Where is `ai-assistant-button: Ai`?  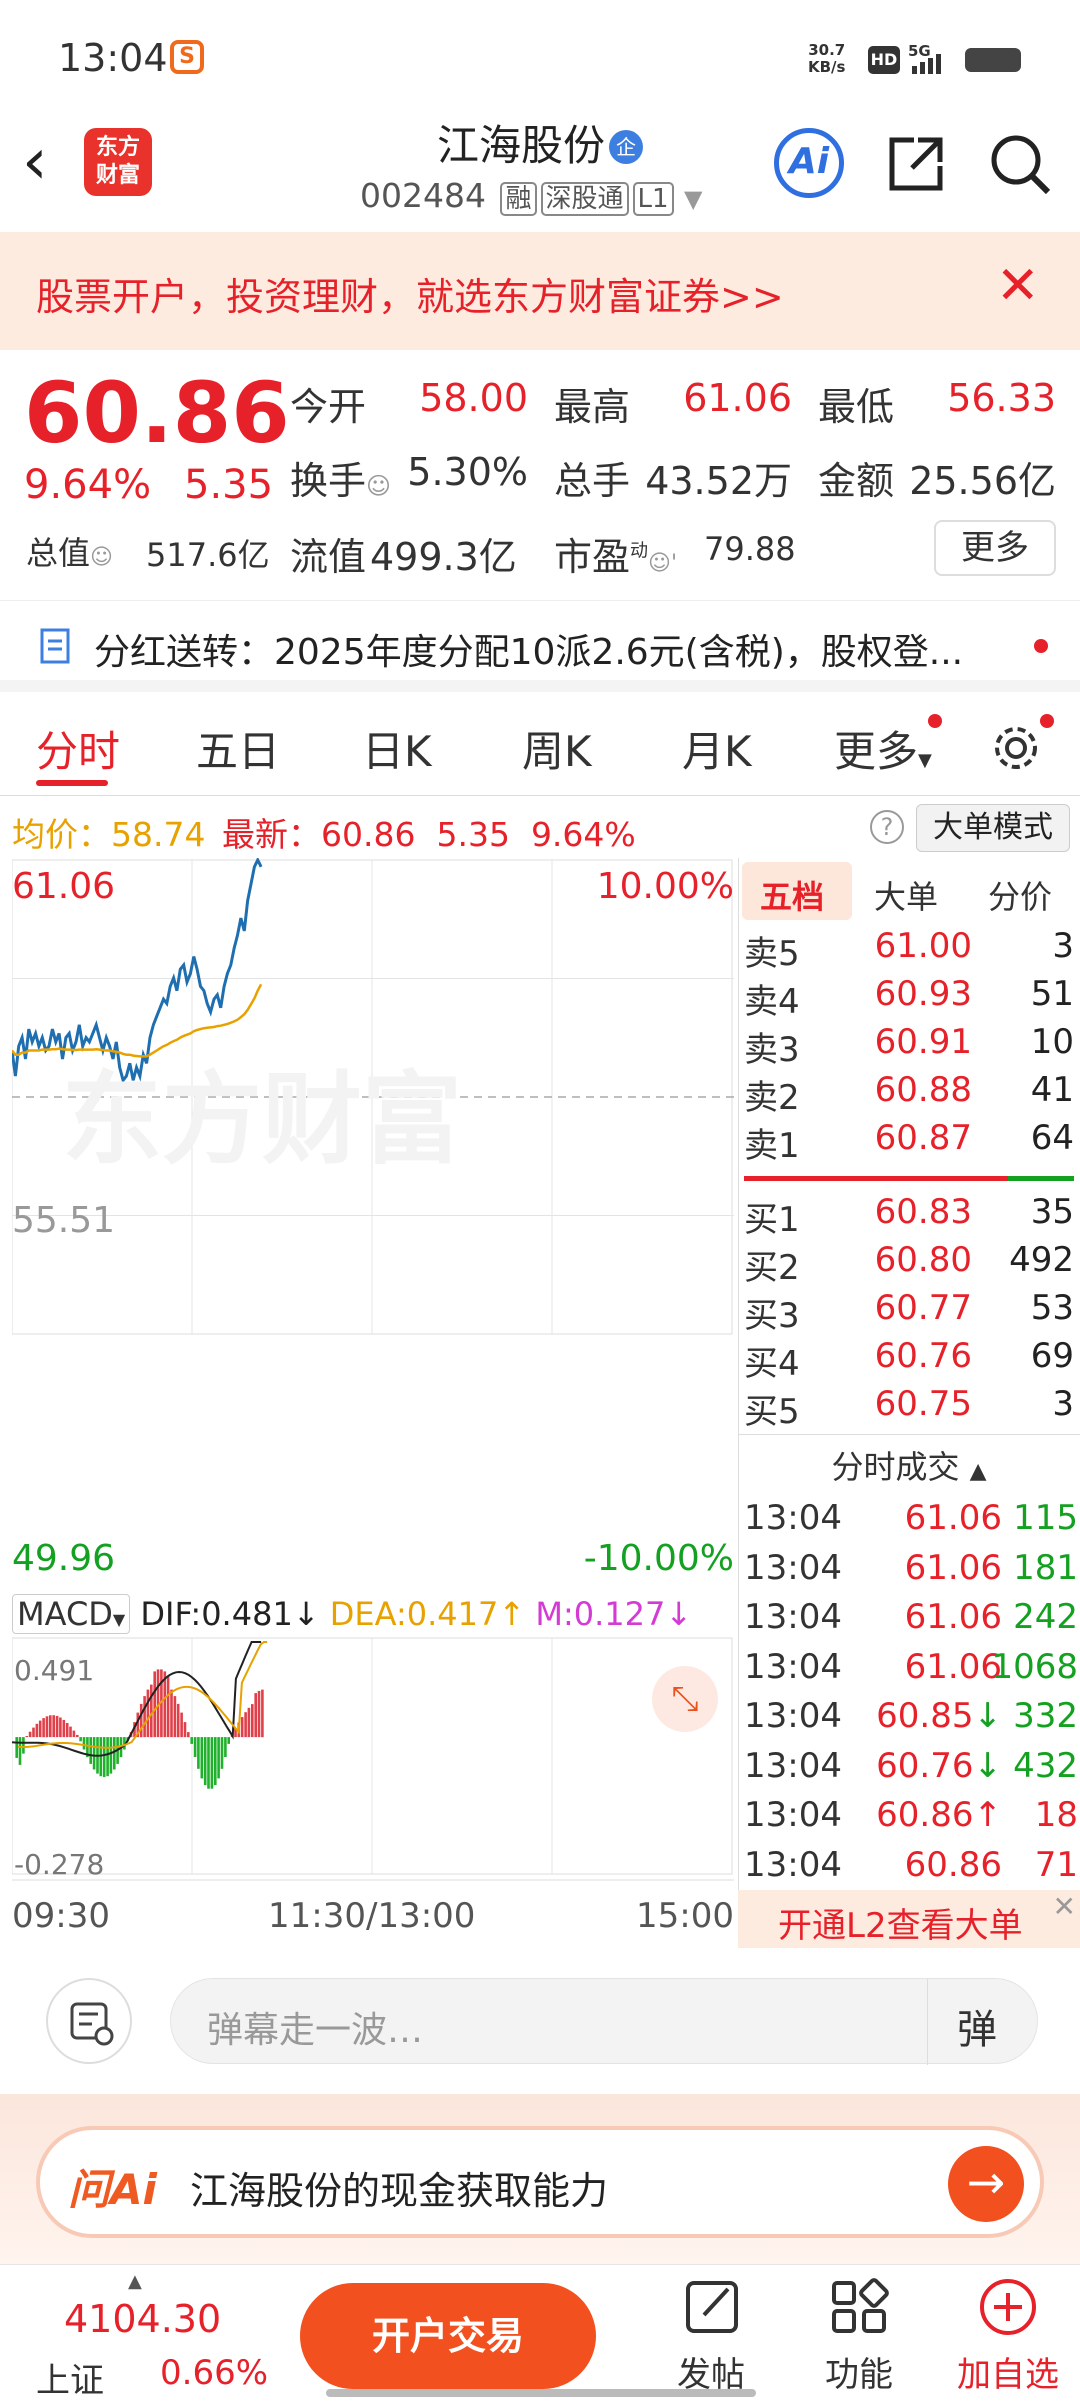 ai-assistant-button: Ai is located at coordinates (809, 163).